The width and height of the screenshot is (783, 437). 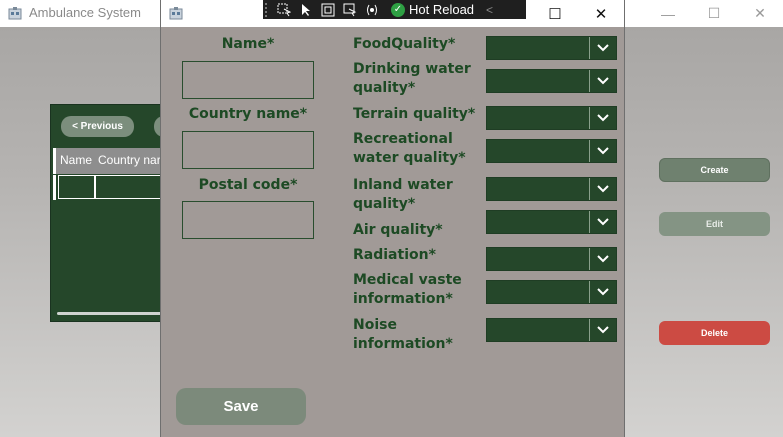 I want to click on layout-adorner-icon, so click(x=328, y=9).